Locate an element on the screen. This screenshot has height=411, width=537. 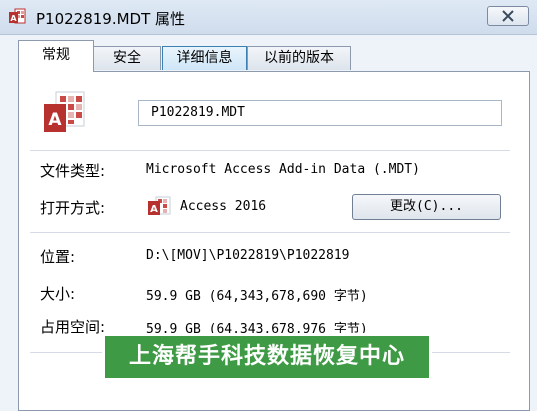
filename-field: P1022819.MDT is located at coordinates (320, 113).